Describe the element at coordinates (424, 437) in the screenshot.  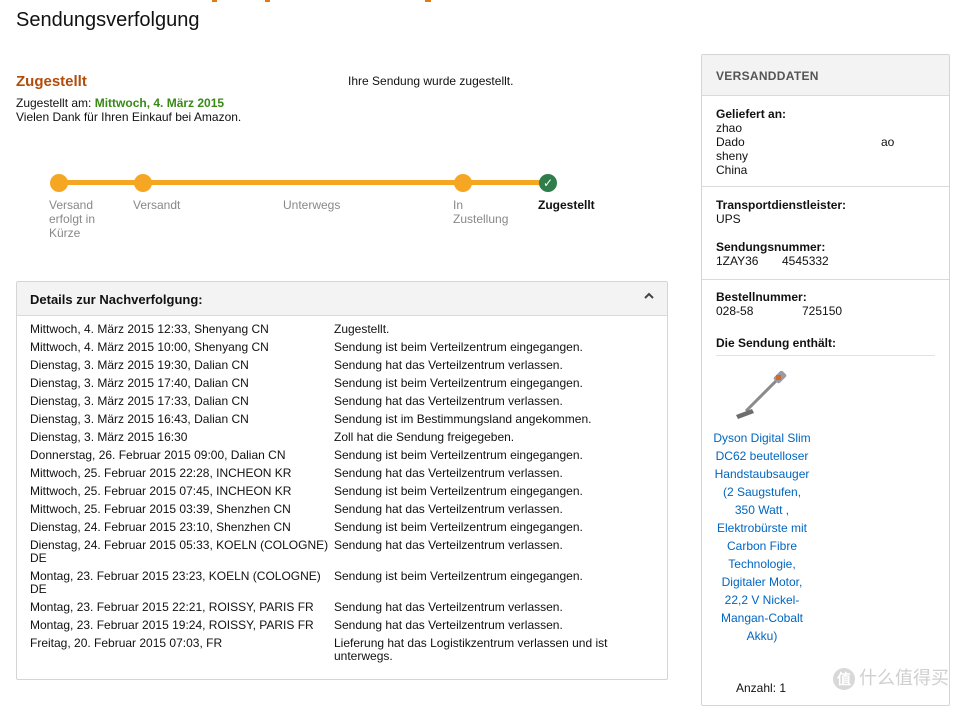
I see `event-description: Zoll hat die Sendung freigegeben.` at that location.